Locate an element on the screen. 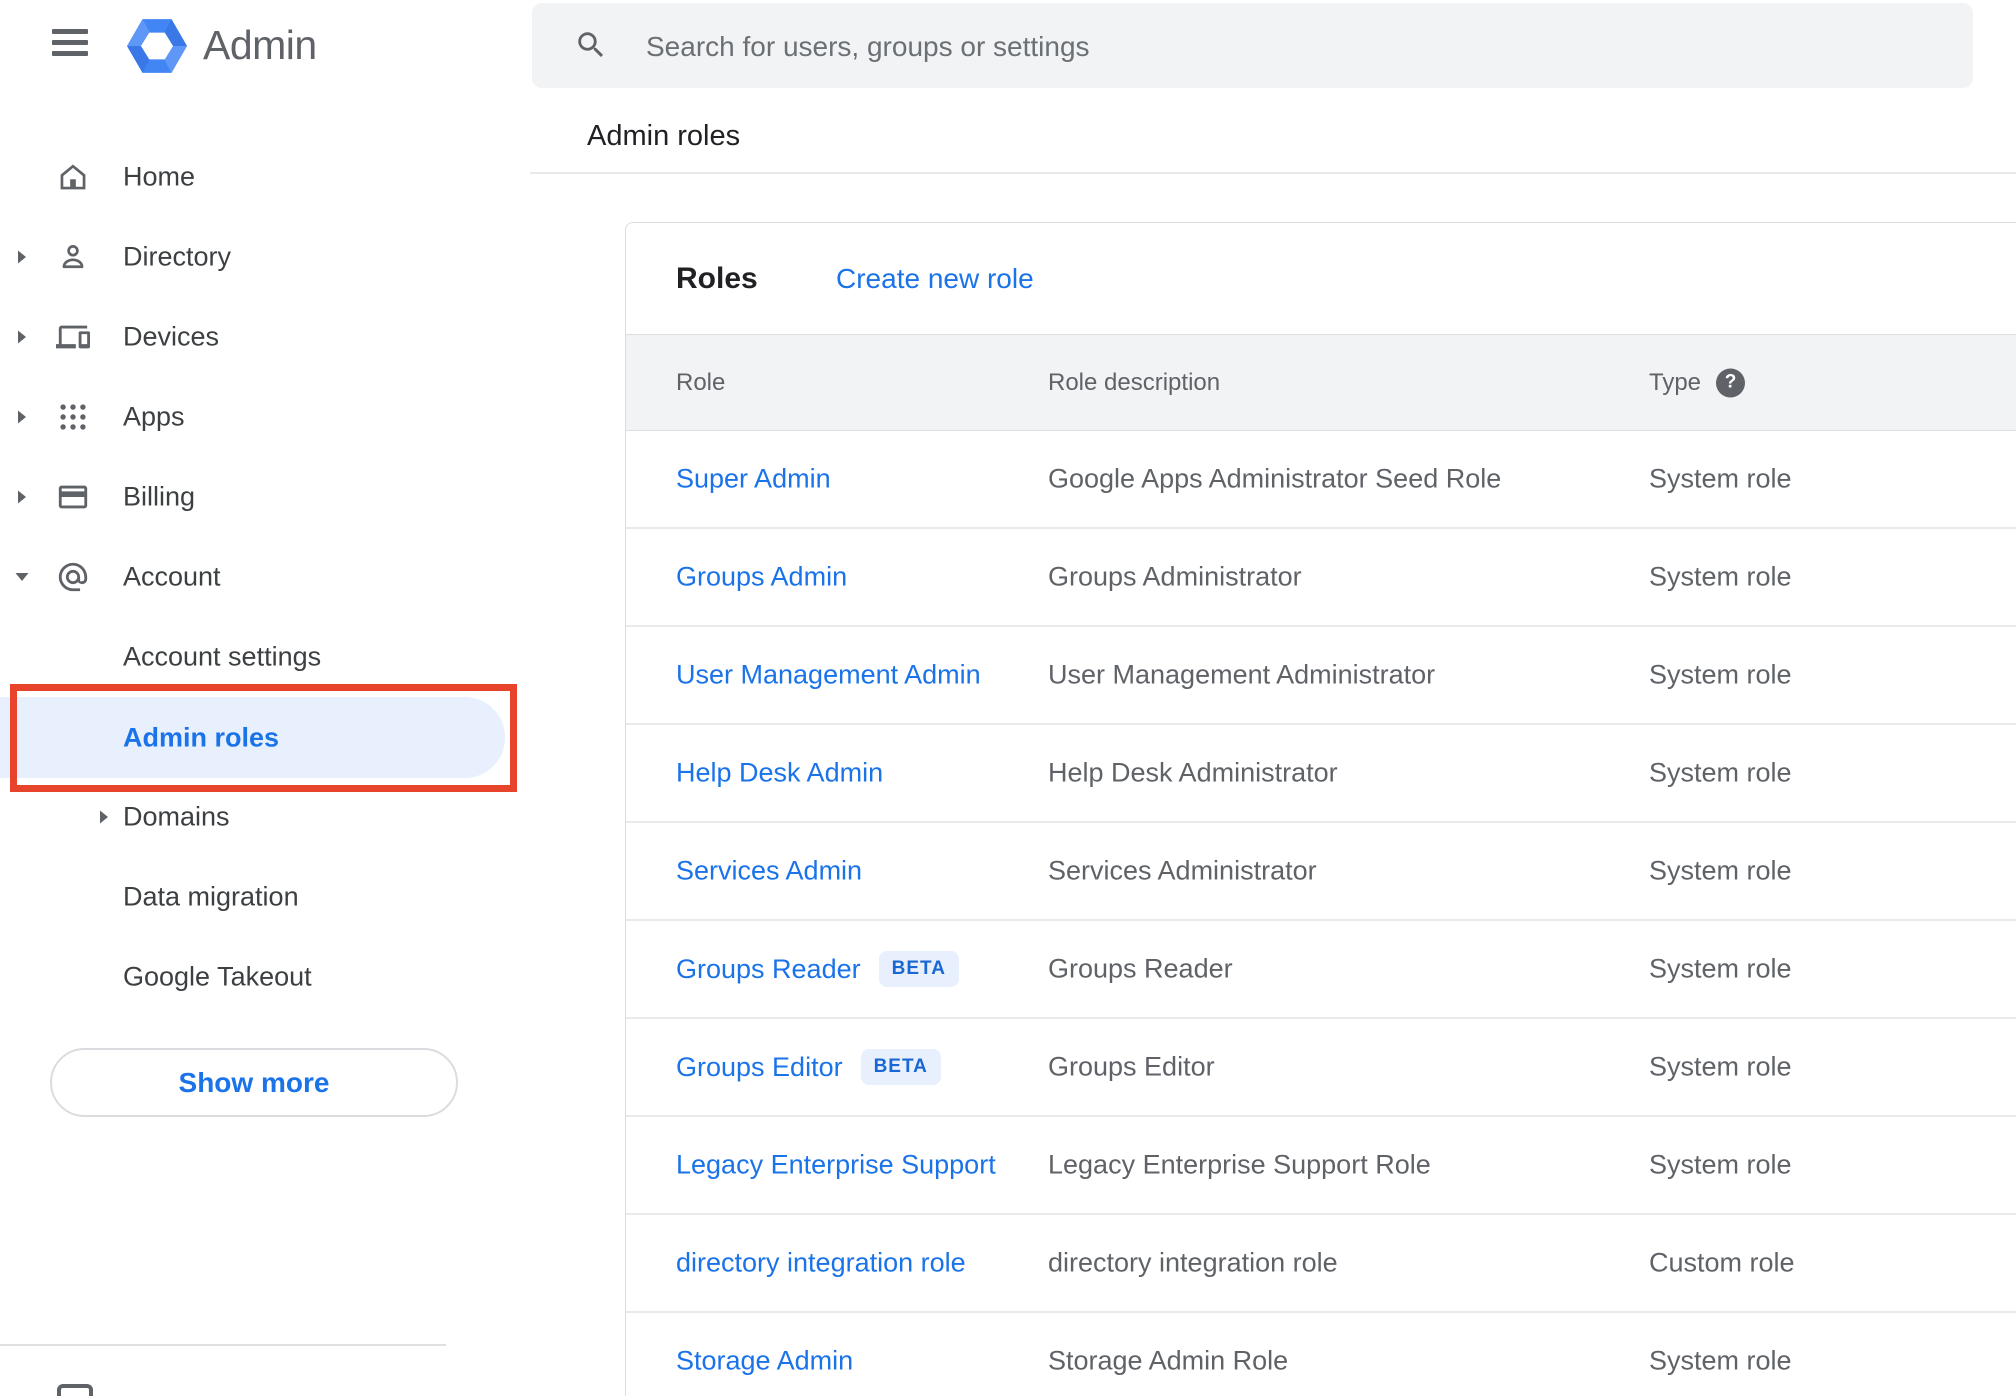 This screenshot has height=1396, width=2016. column-header-type: Type is located at coordinates (1675, 382).